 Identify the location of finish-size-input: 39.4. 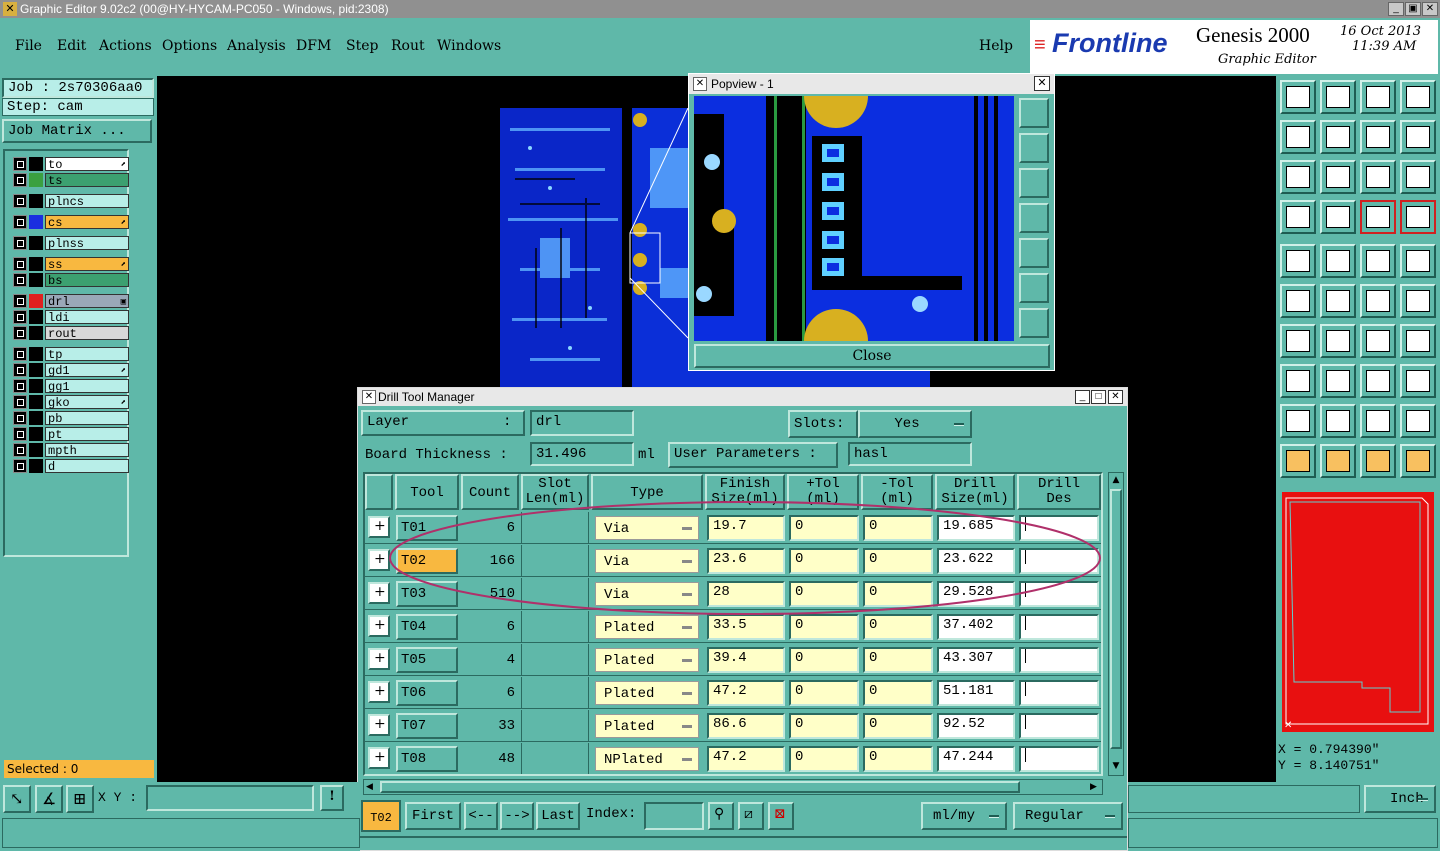
(746, 660).